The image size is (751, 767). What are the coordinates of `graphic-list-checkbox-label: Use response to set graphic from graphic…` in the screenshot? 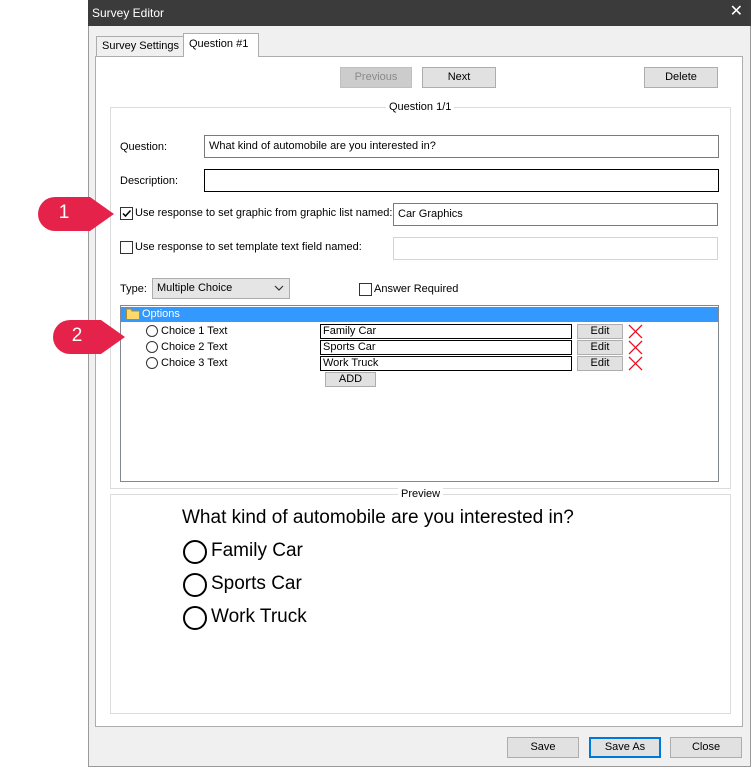 It's located at (264, 213).